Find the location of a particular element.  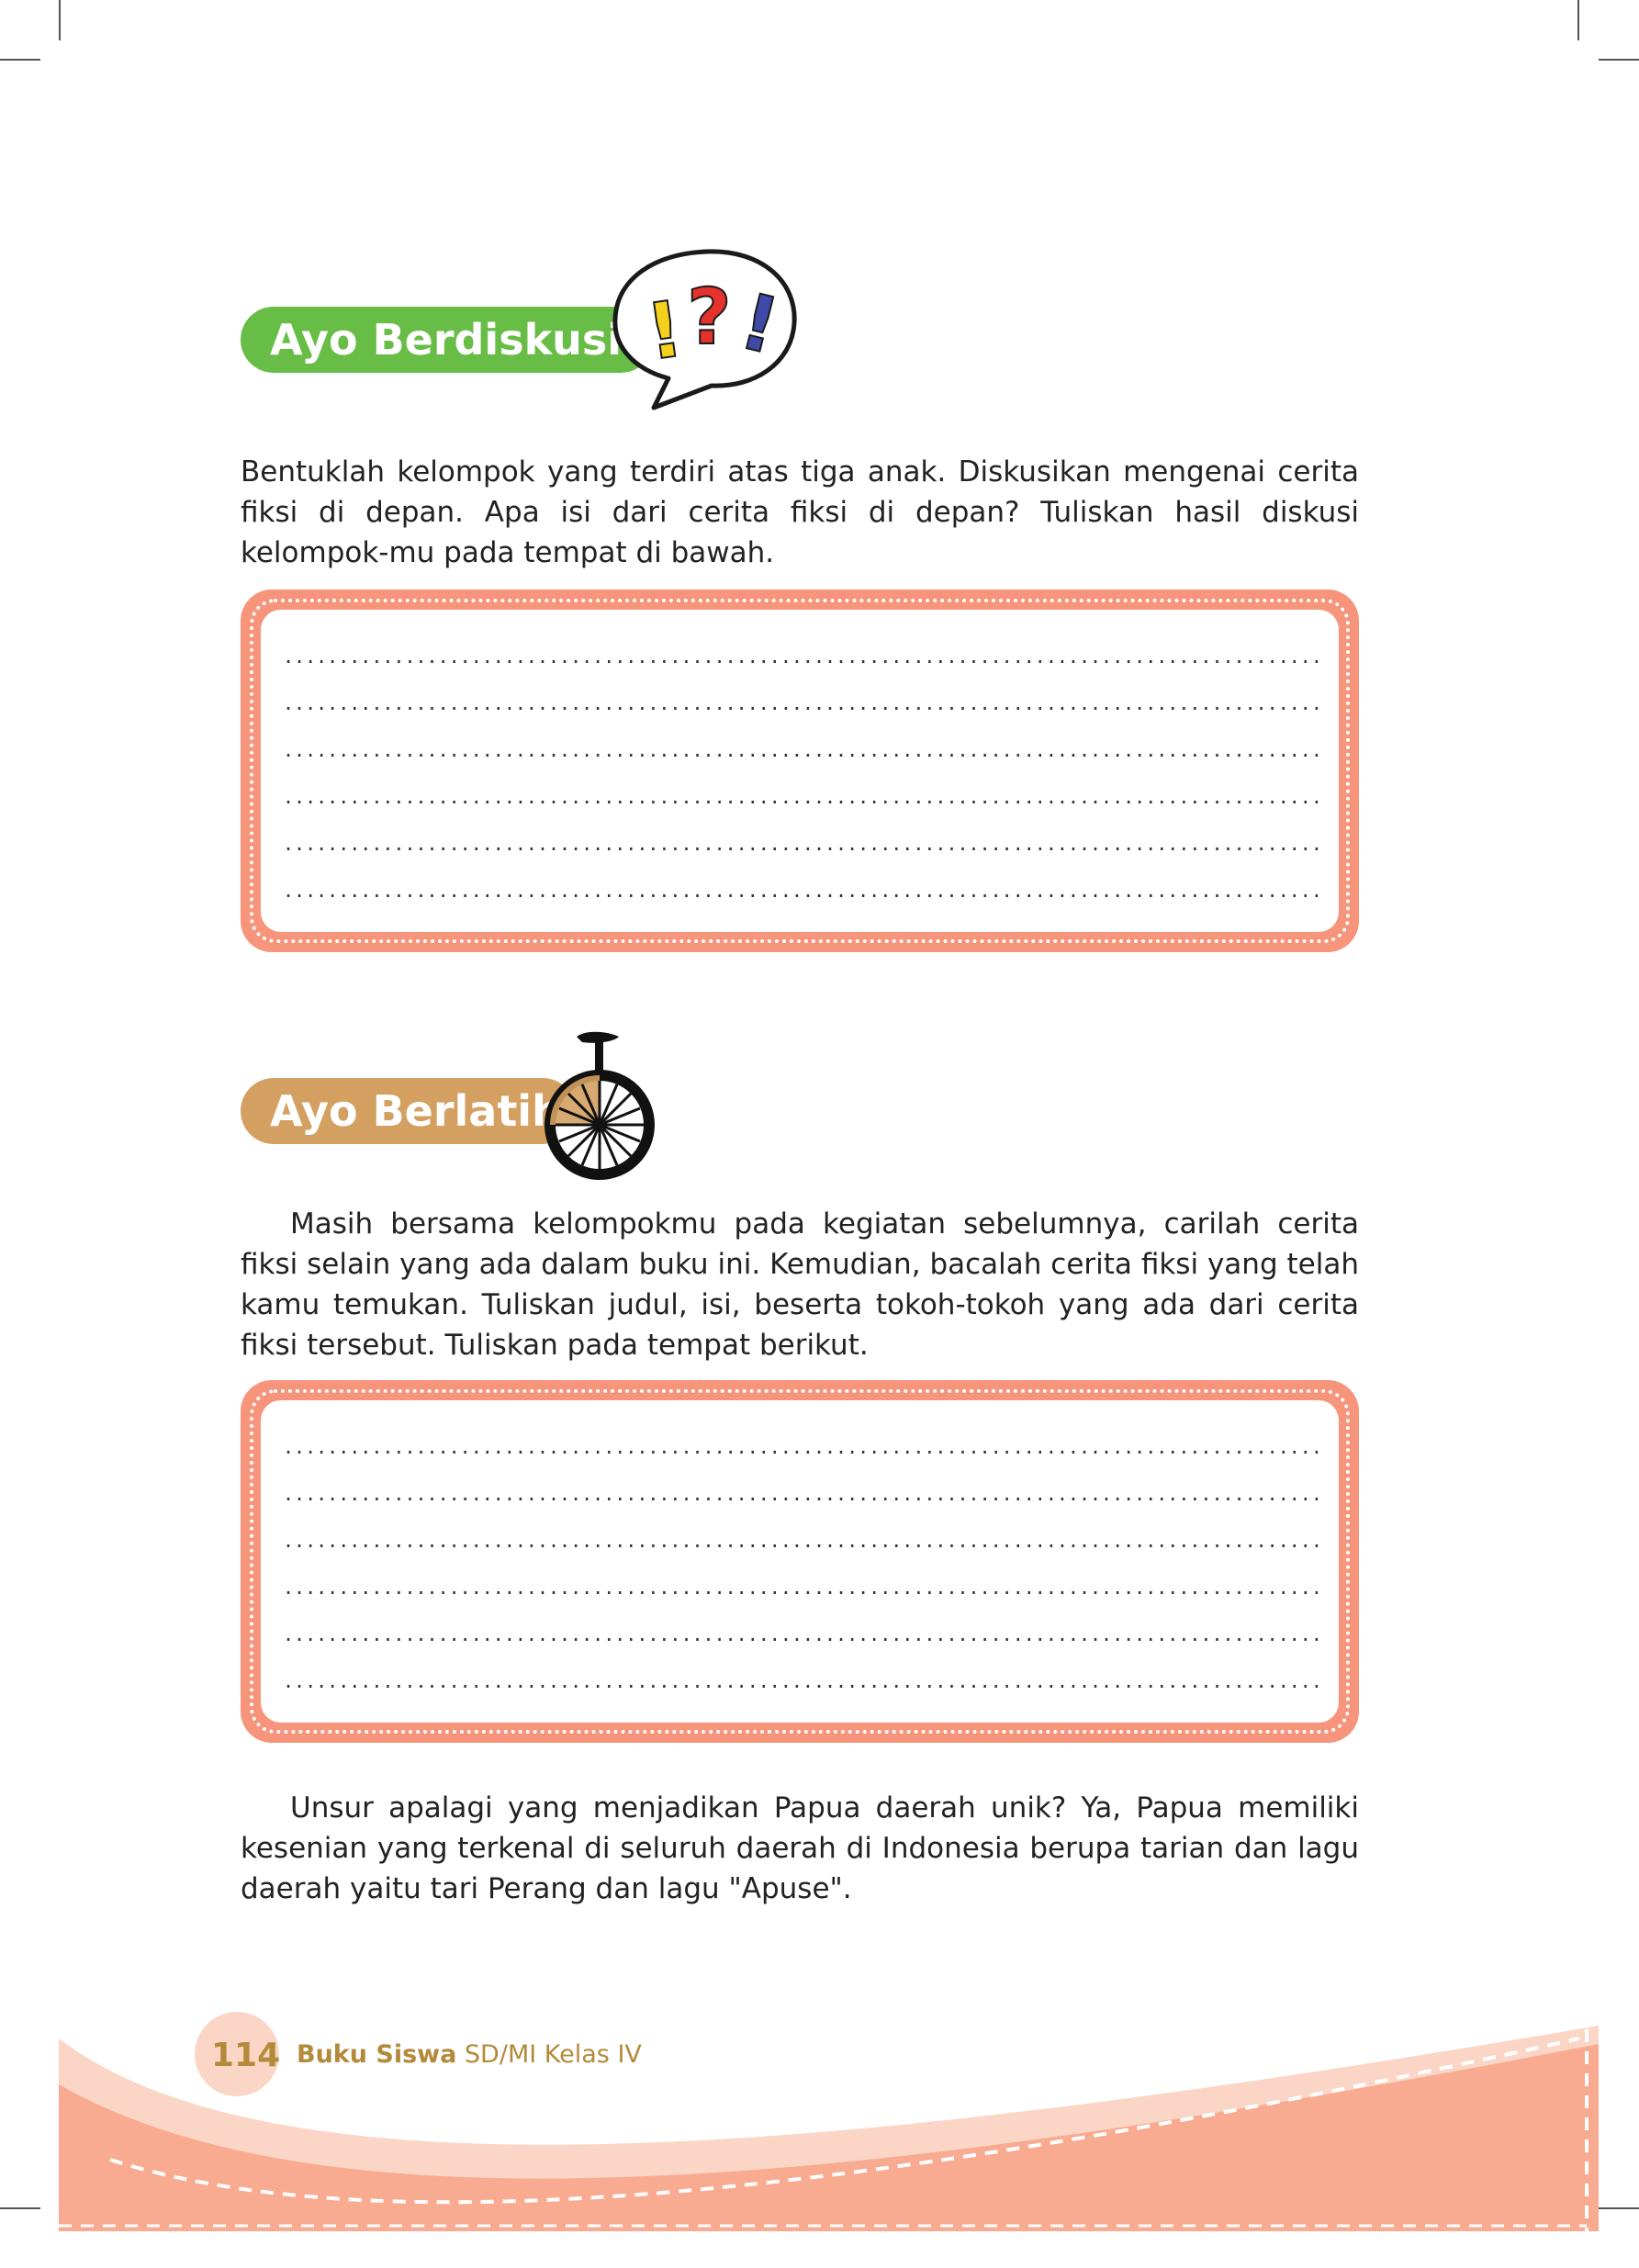

section-title-diskusi: Ayo Berdiskusi is located at coordinates (447, 340).